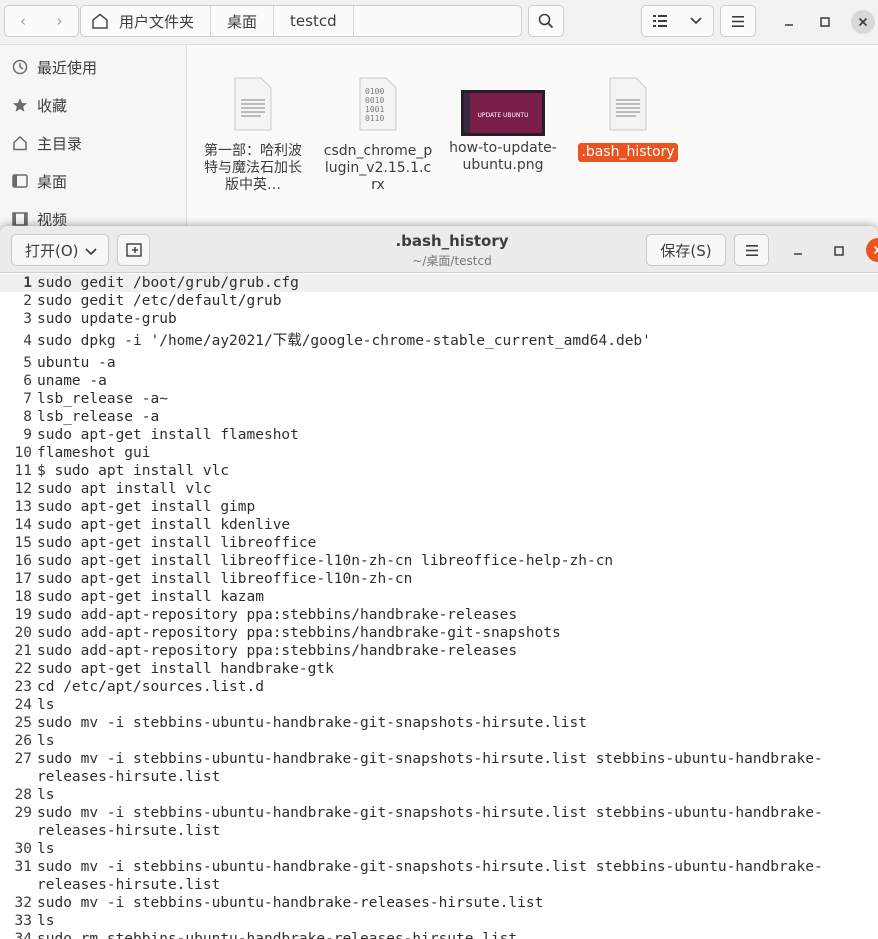 The height and width of the screenshot is (939, 878). I want to click on code-line-wrap: releases-hirsute.list, so click(439, 885).